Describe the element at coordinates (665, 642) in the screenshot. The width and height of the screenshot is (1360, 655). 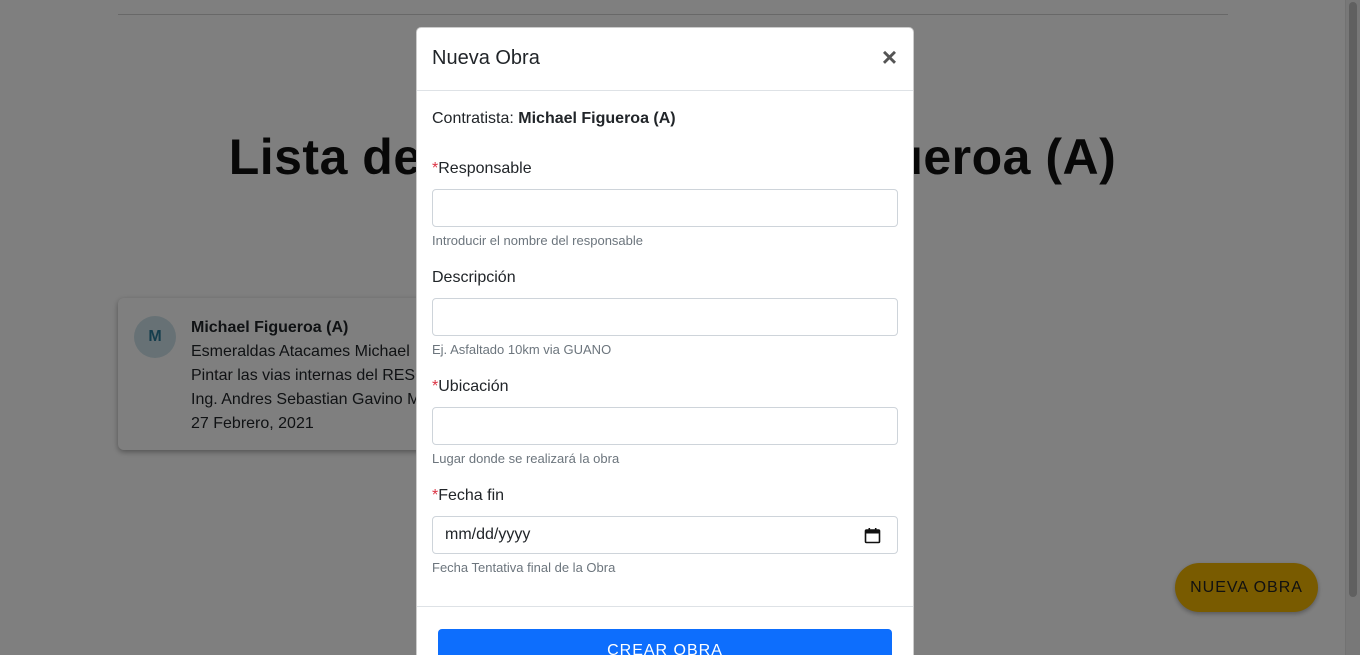
I see `crear-obra-button: CREAR OBRA` at that location.